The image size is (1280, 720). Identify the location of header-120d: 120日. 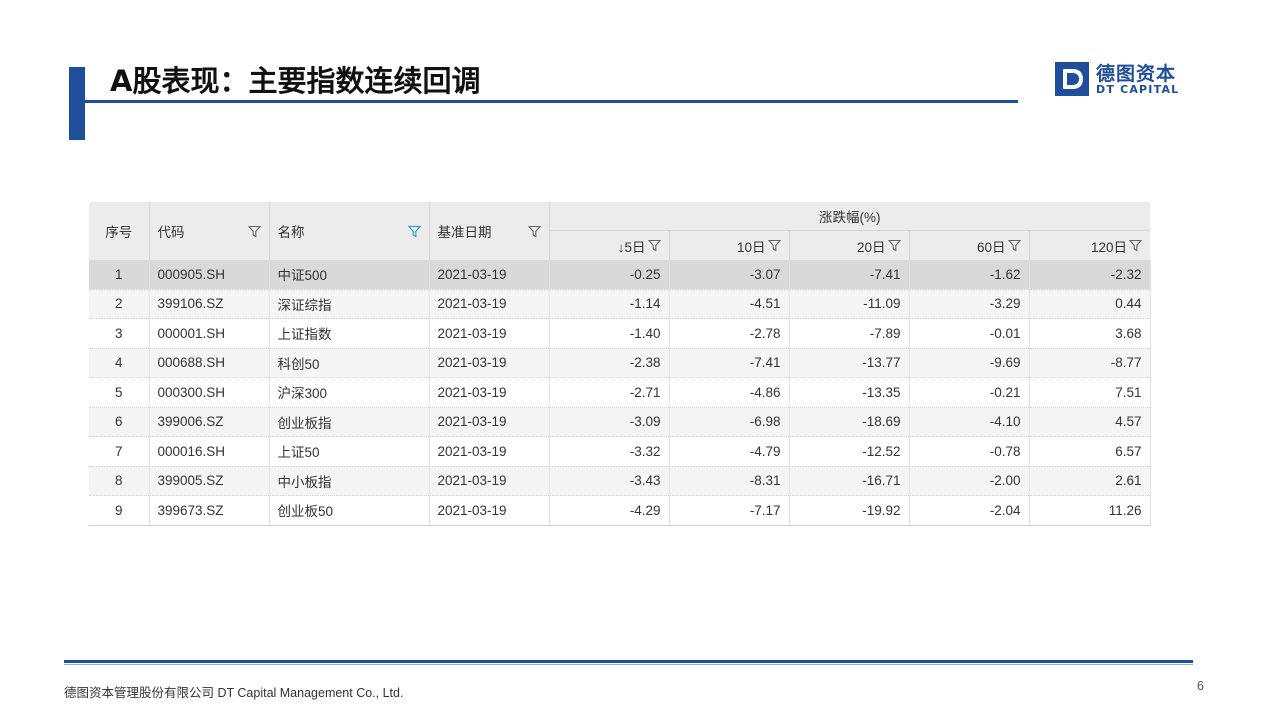
(1090, 245).